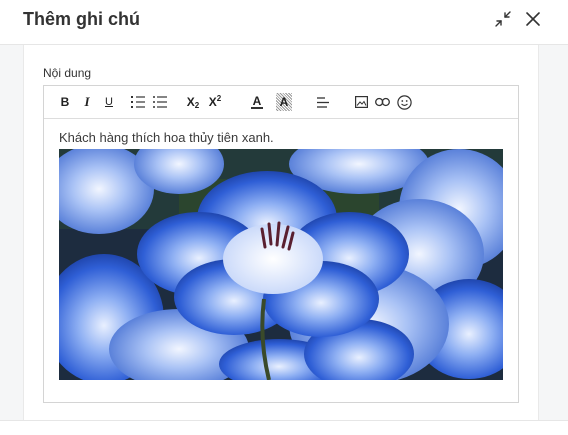 The height and width of the screenshot is (435, 568). I want to click on emoji-icon, so click(404, 102).